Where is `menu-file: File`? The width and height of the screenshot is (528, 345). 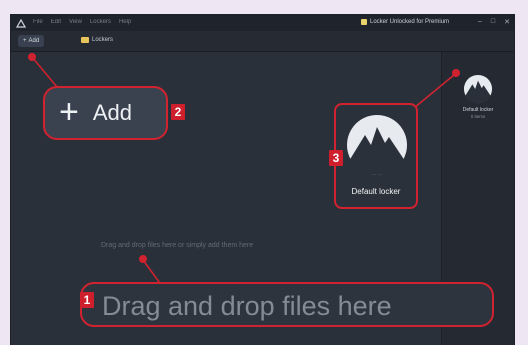
menu-file: File is located at coordinates (38, 22).